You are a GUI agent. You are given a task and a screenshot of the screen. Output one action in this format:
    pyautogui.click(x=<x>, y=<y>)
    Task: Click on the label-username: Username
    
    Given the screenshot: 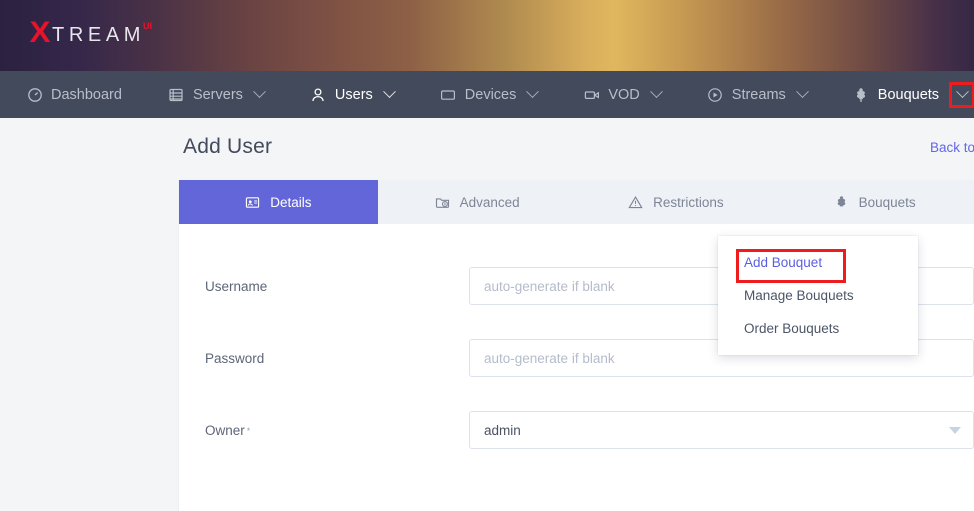 What is the action you would take?
    pyautogui.click(x=337, y=286)
    